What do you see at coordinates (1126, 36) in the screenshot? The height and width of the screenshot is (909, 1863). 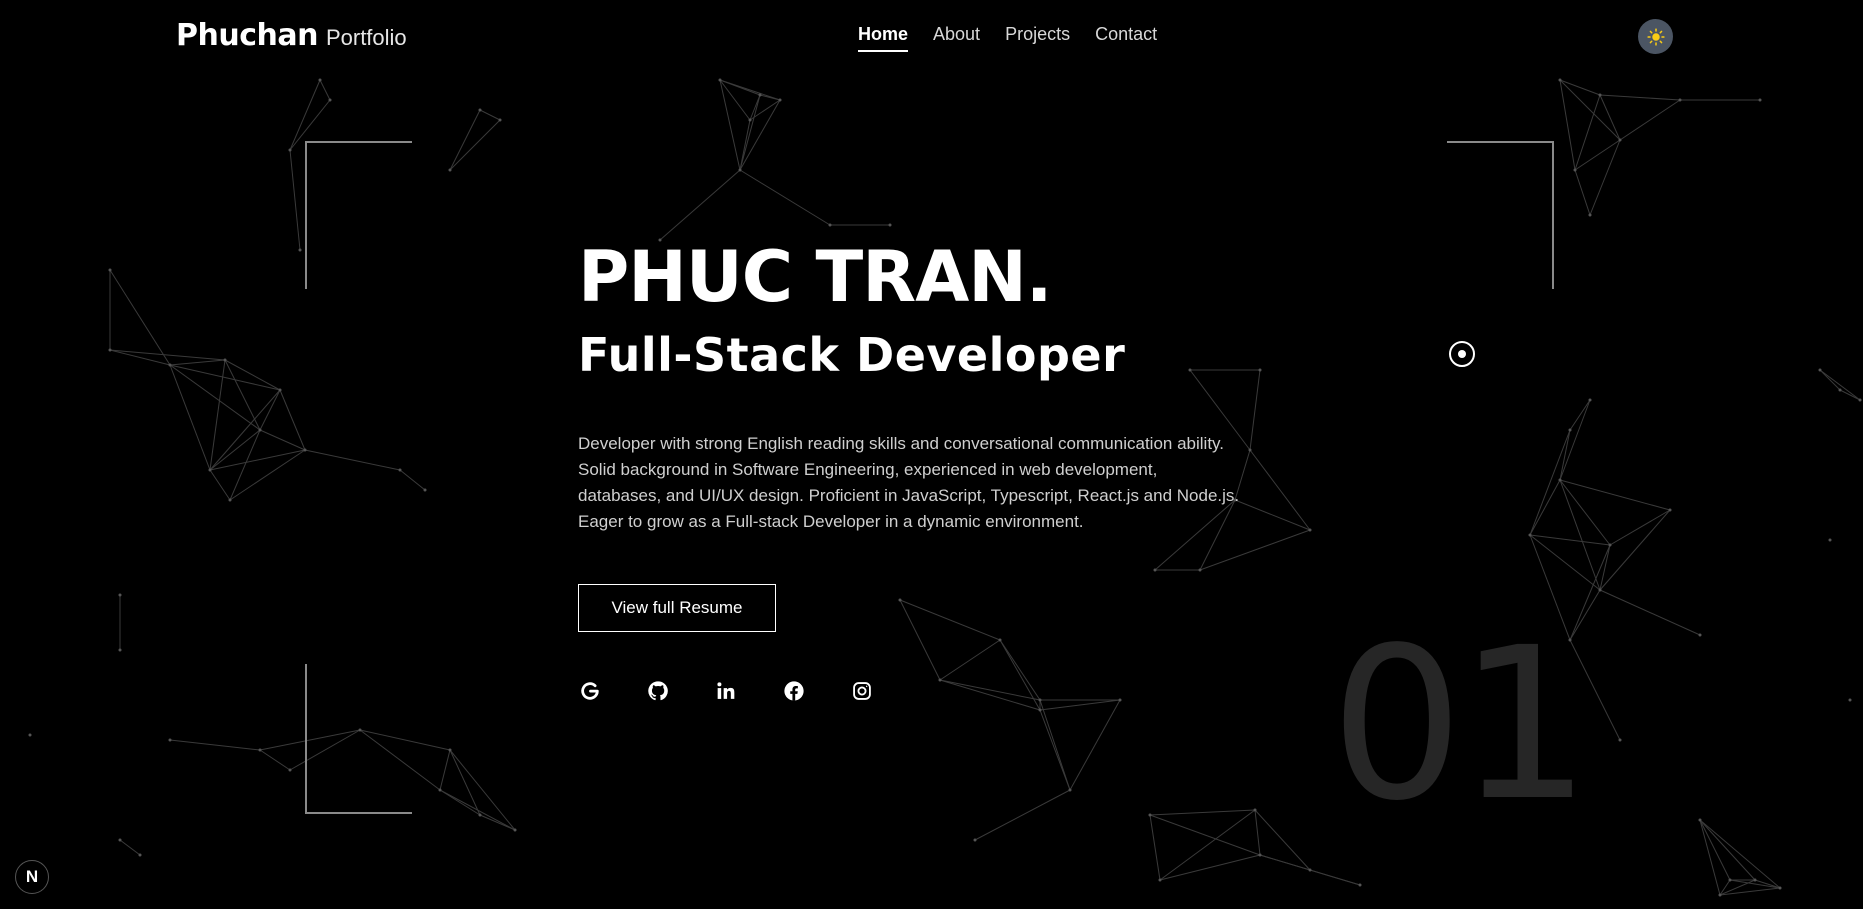 I see `nav-contact: Contact` at bounding box center [1126, 36].